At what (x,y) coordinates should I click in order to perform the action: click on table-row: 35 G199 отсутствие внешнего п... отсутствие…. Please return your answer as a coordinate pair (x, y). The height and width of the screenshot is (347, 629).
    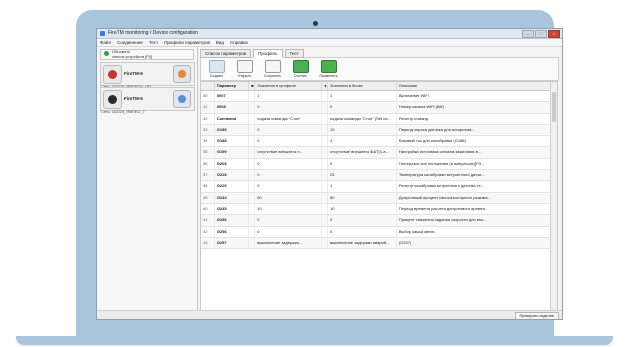
    Looking at the image, I should click on (379, 153).